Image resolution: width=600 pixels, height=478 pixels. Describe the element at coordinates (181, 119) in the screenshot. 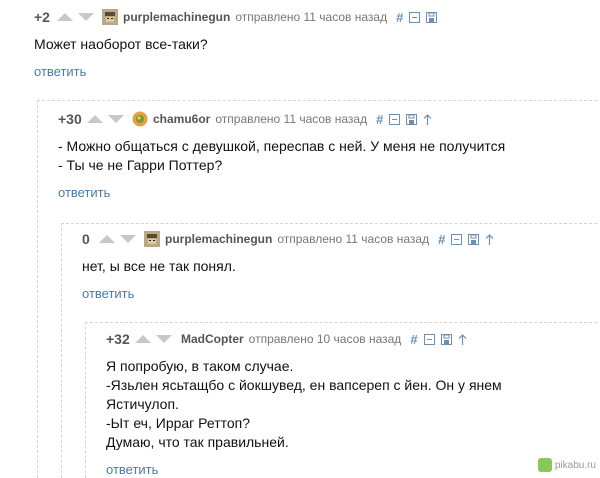

I see `username-link: chamu6or` at that location.